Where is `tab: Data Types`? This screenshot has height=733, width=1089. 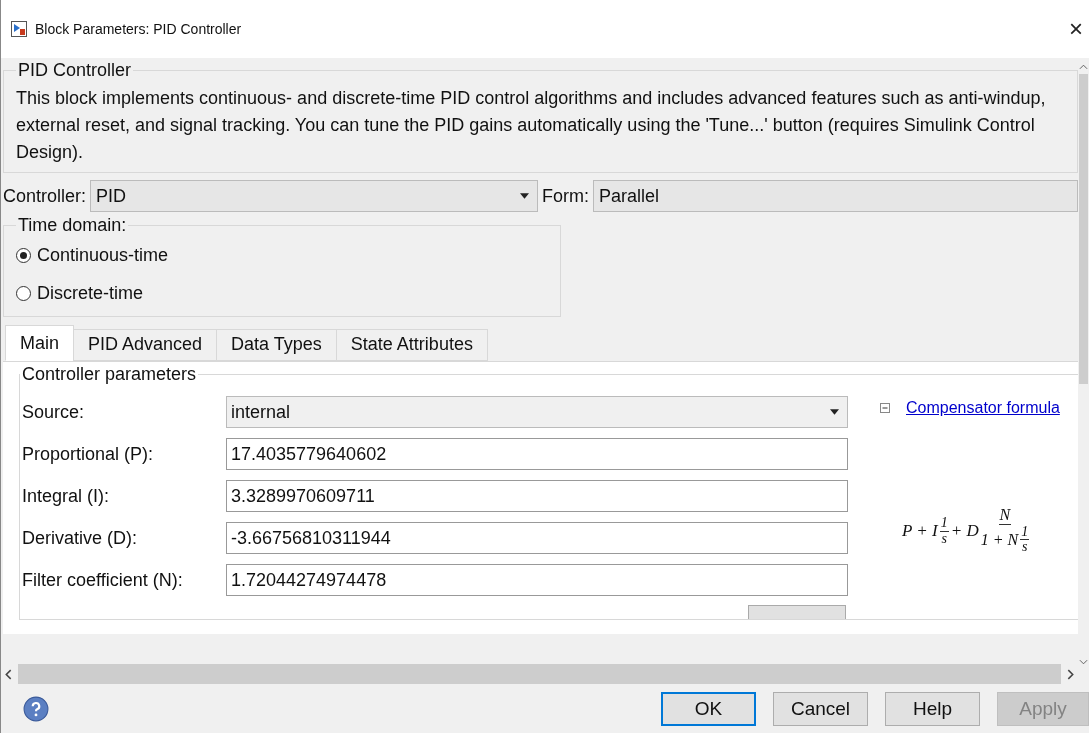 tab: Data Types is located at coordinates (276, 345).